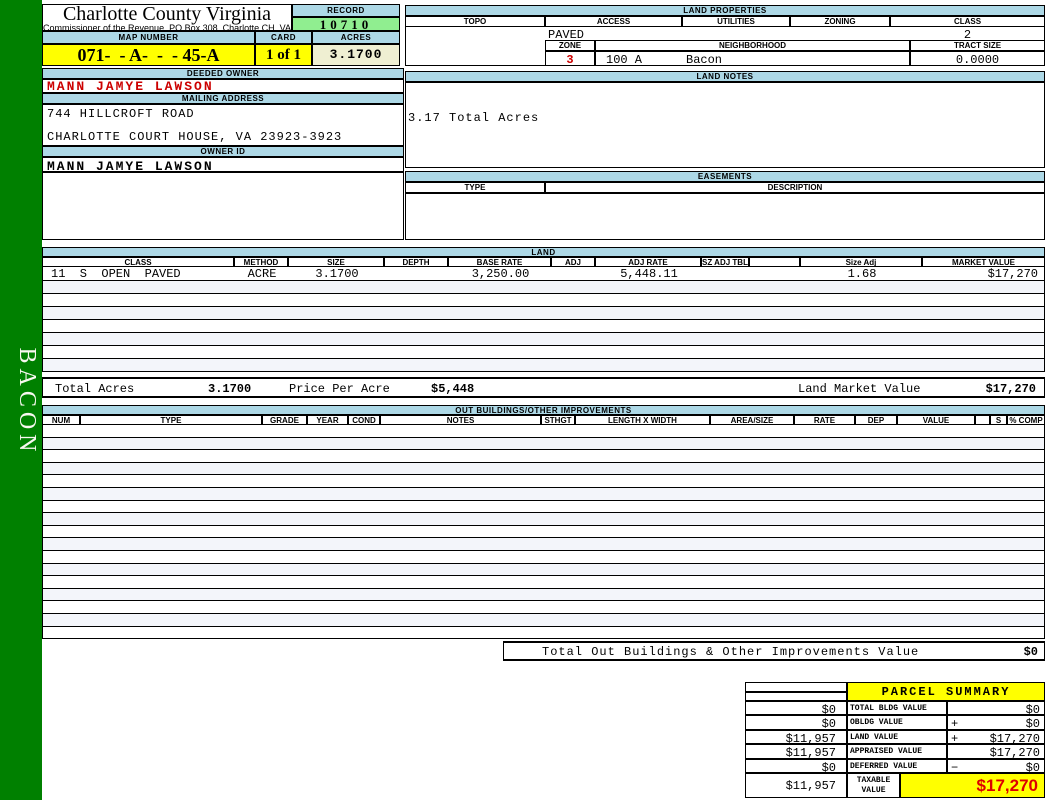  Describe the element at coordinates (613, 21) in the screenshot. I see `lp-header-access: ACCESS` at that location.